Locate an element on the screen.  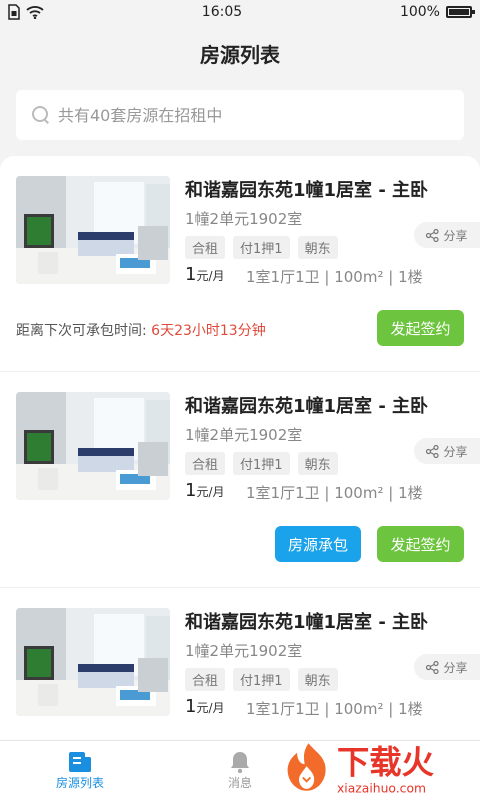
status-time: 16:05 is located at coordinates (222, 12).